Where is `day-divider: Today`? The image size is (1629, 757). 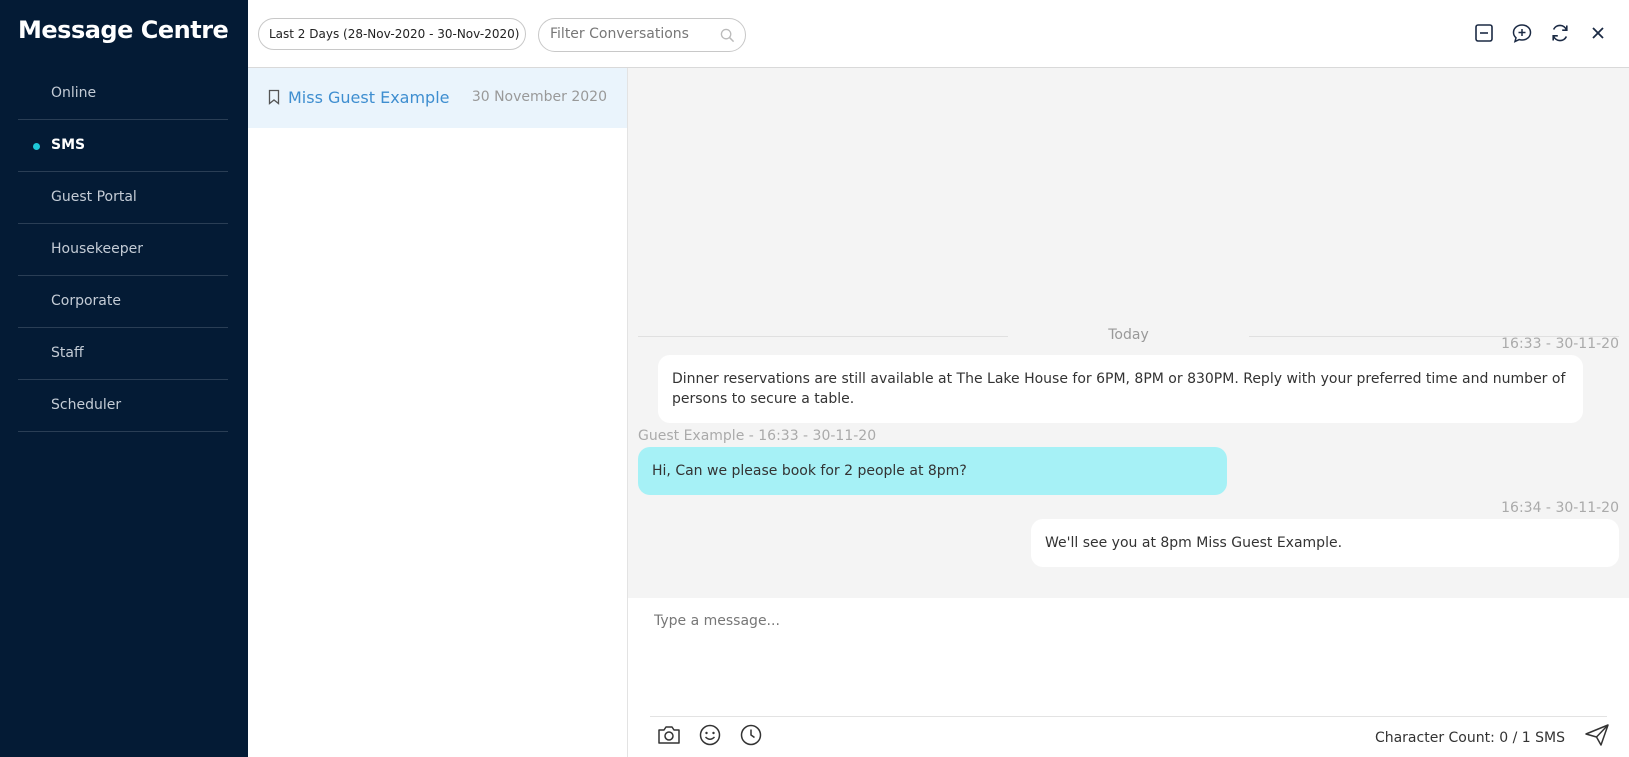
day-divider: Today is located at coordinates (1128, 336).